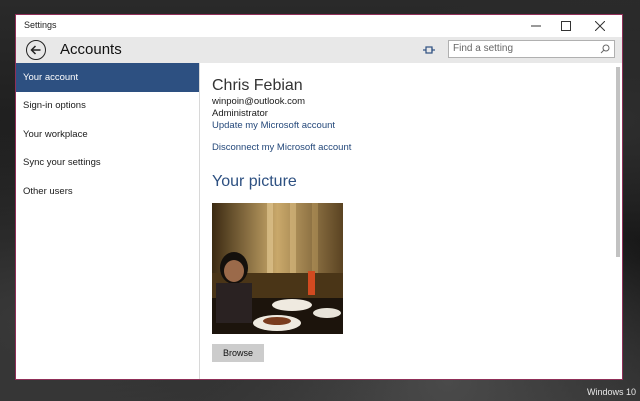  I want to click on minimize-button, so click(536, 26).